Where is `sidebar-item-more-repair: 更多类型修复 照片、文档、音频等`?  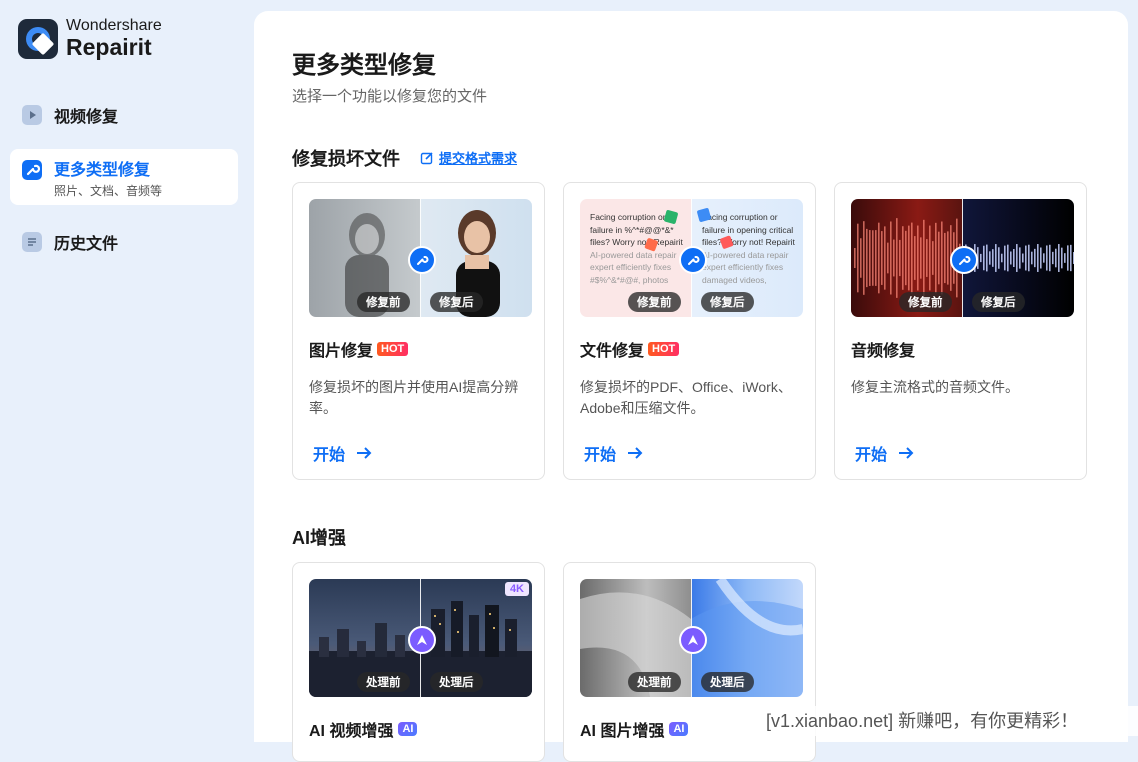
sidebar-item-more-repair: 更多类型修复 照片、文档、音频等 is located at coordinates (124, 177).